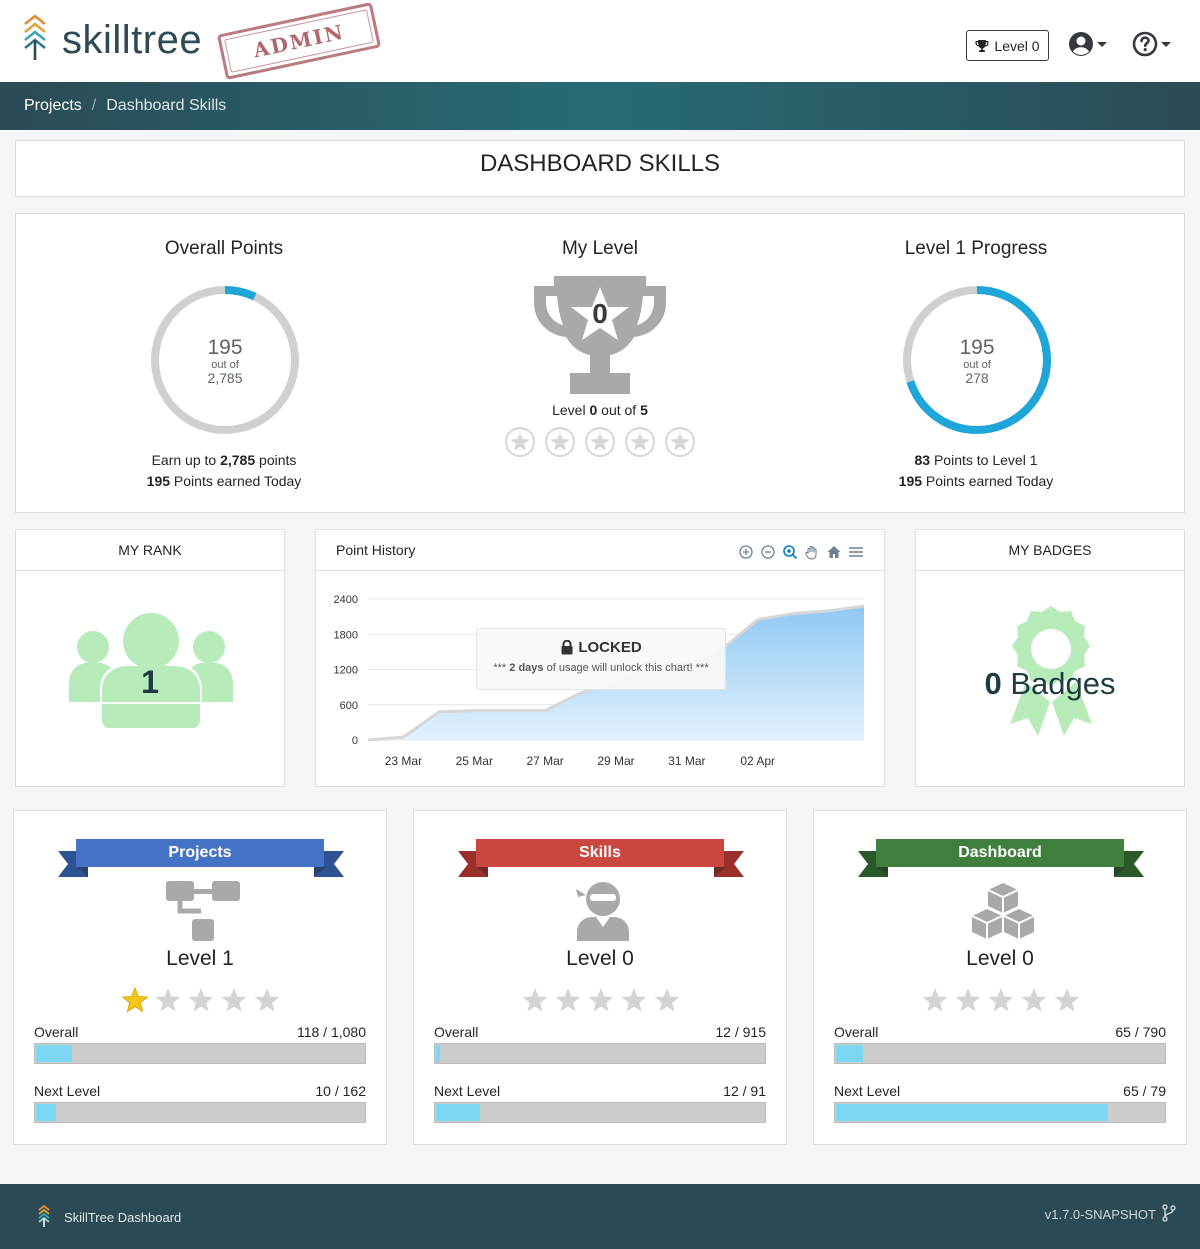  Describe the element at coordinates (1050, 658) in the screenshot. I see `my-badges-card: MY BADGES 0 Badges` at that location.